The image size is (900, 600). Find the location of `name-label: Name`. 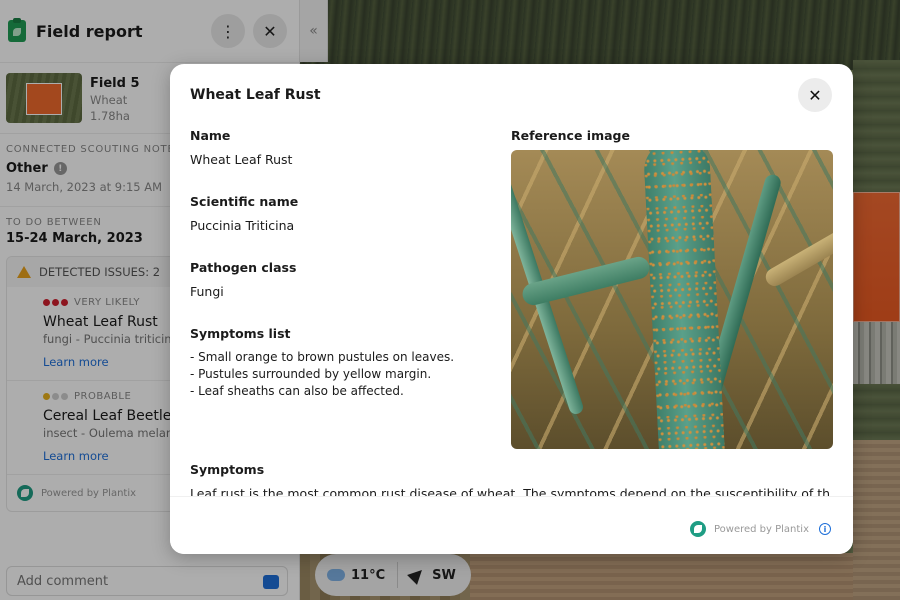

name-label: Name is located at coordinates (210, 135).